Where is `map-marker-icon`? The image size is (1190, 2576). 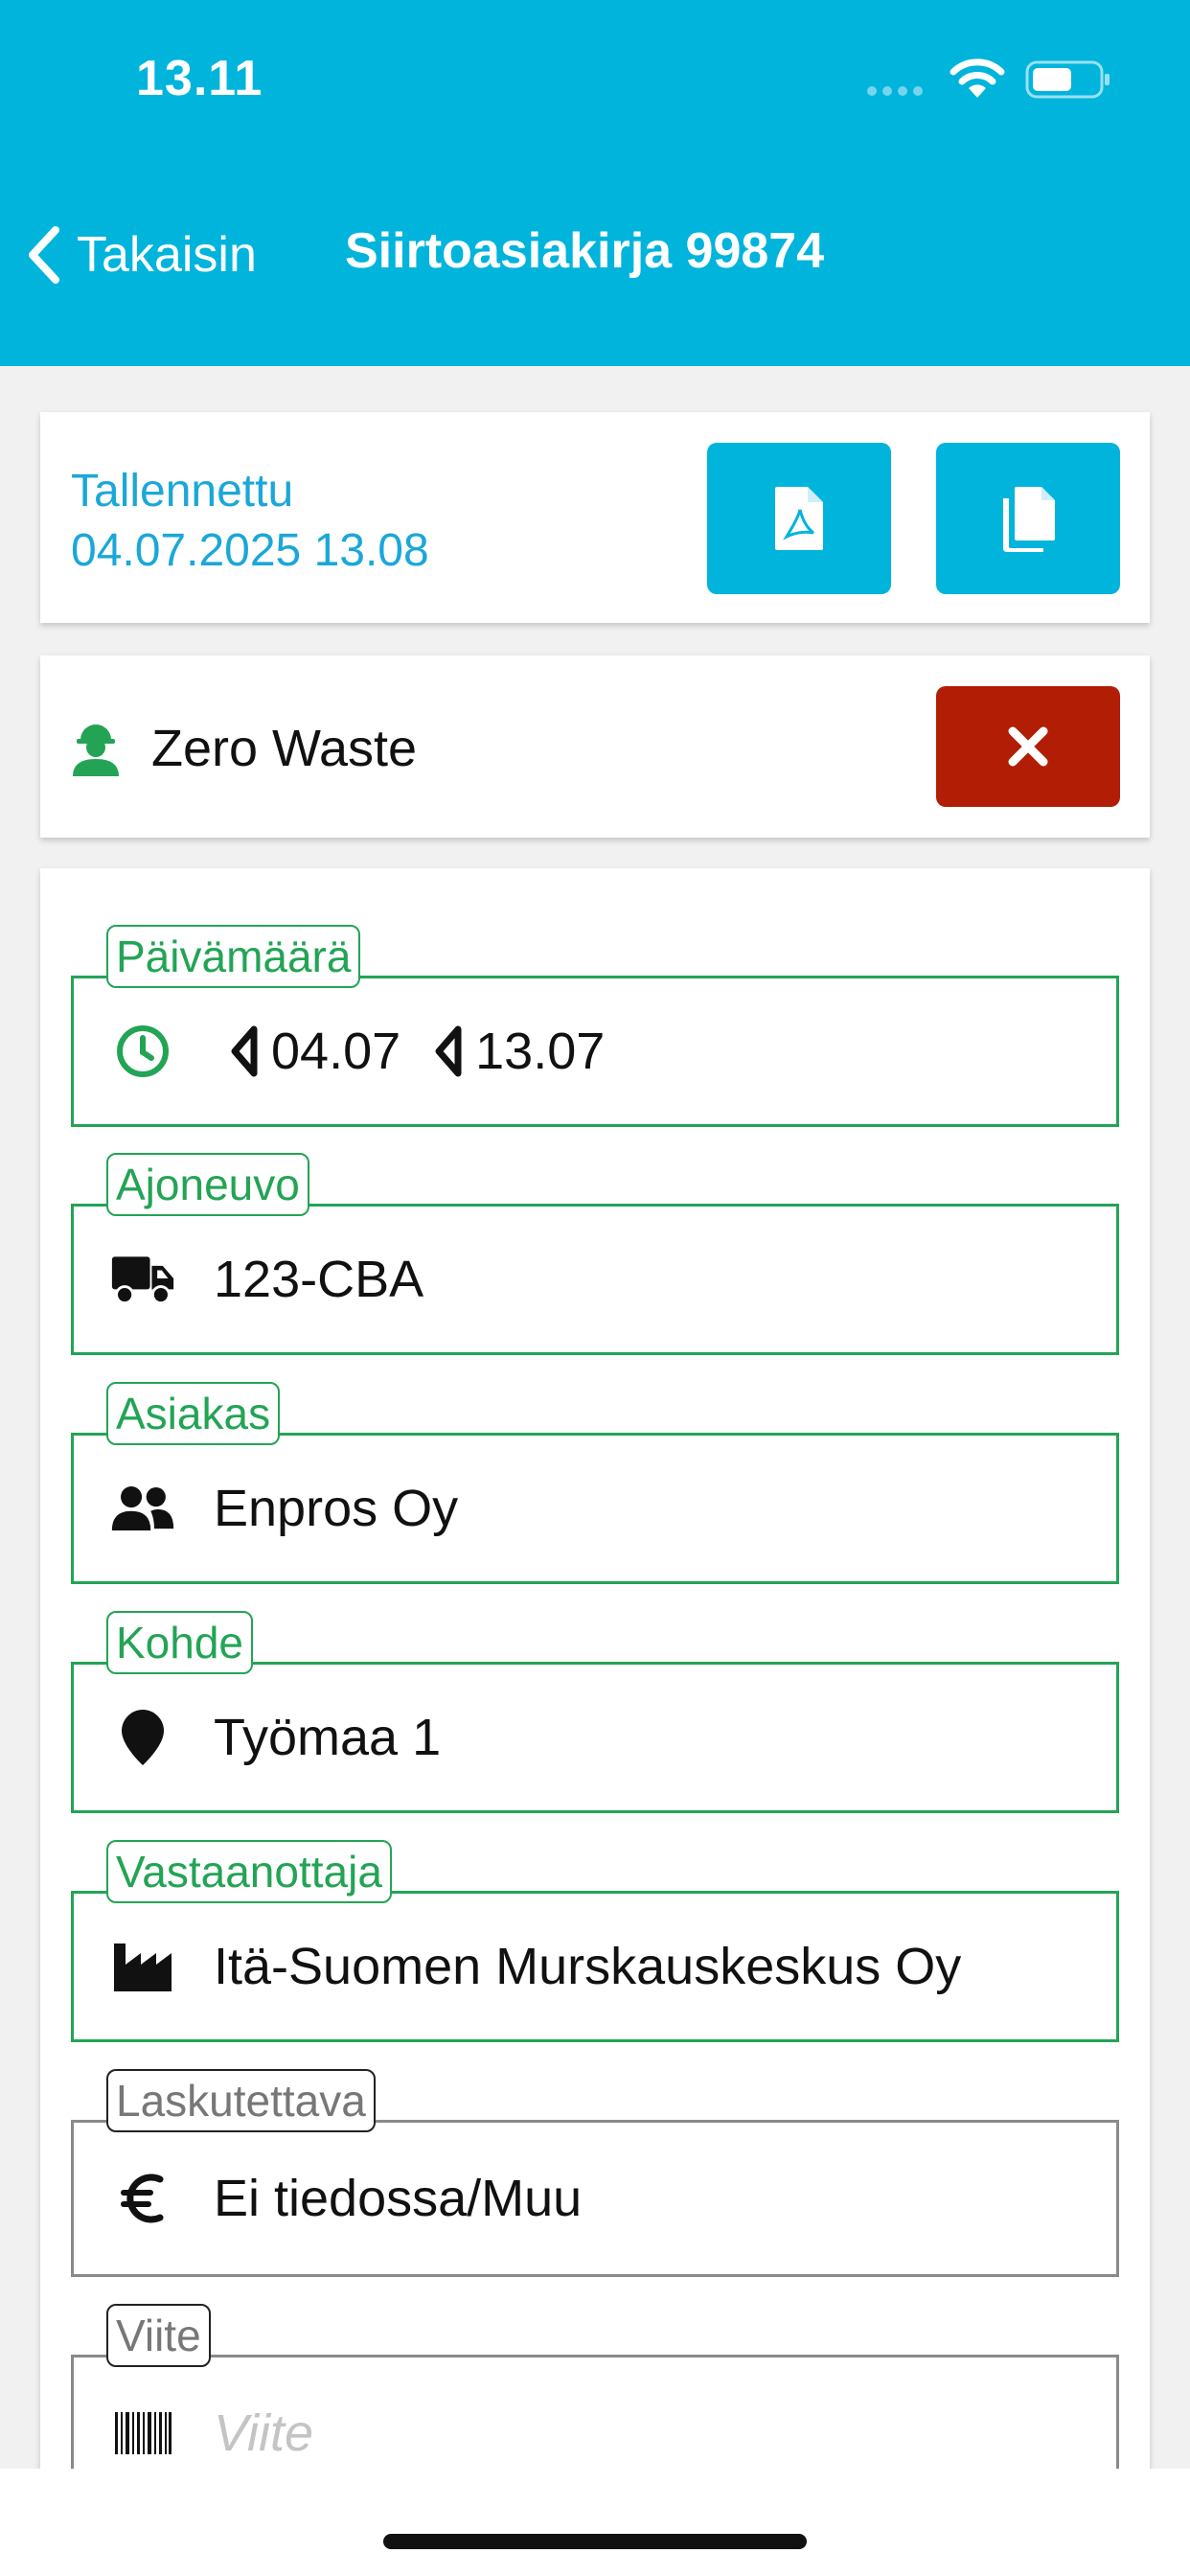 map-marker-icon is located at coordinates (143, 1737).